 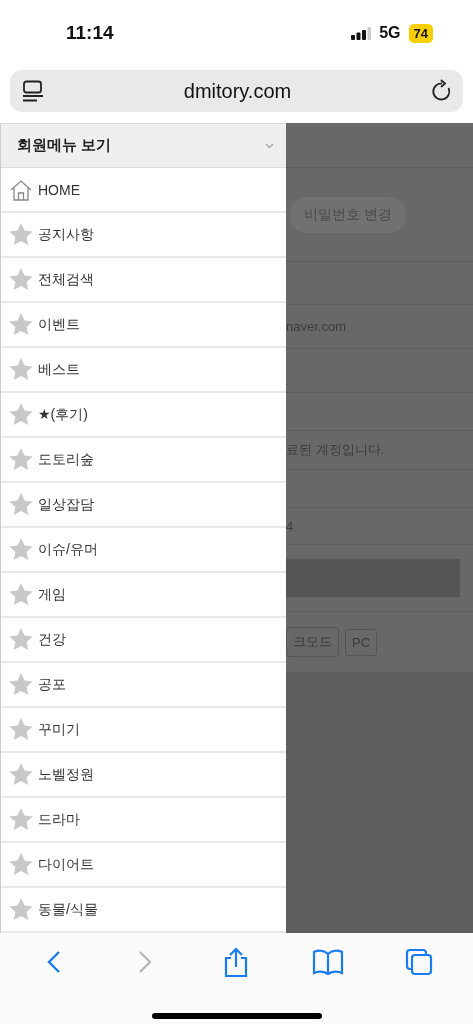 I want to click on signal-icon, so click(x=361, y=33).